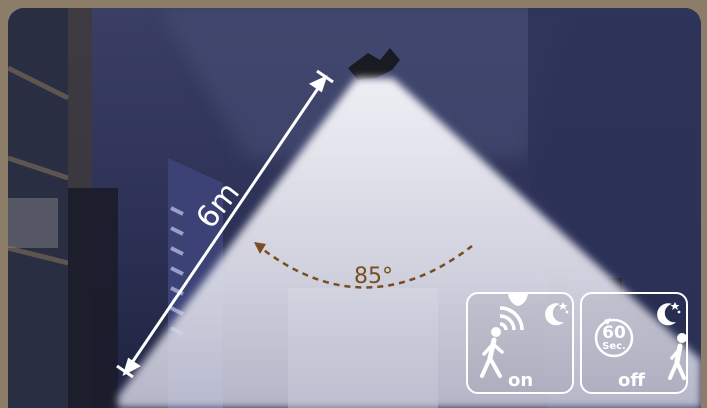 This screenshot has width=707, height=408. What do you see at coordinates (521, 380) in the screenshot?
I see `mode-state-on: on` at bounding box center [521, 380].